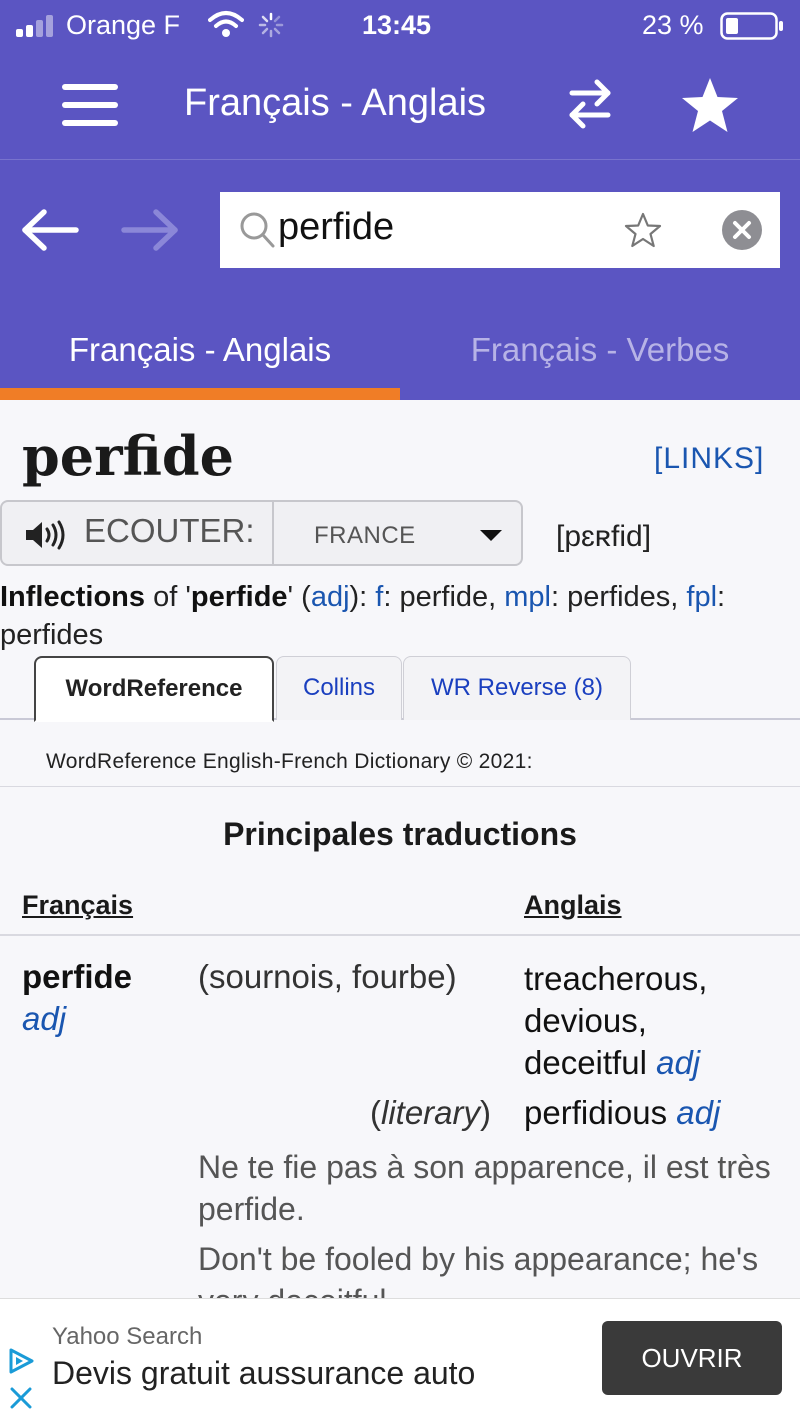 This screenshot has height=1420, width=800. What do you see at coordinates (590, 104) in the screenshot?
I see `swap-icon` at bounding box center [590, 104].